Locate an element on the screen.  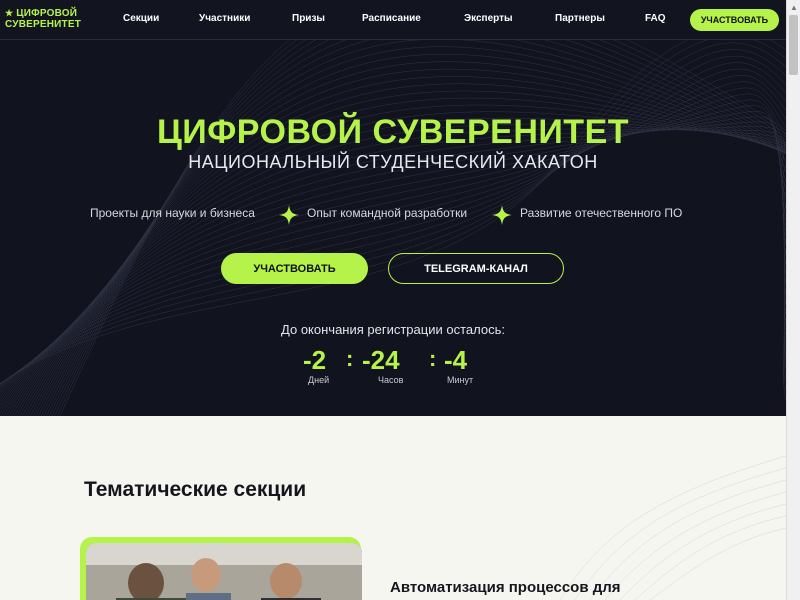
team-photo is located at coordinates (224, 571).